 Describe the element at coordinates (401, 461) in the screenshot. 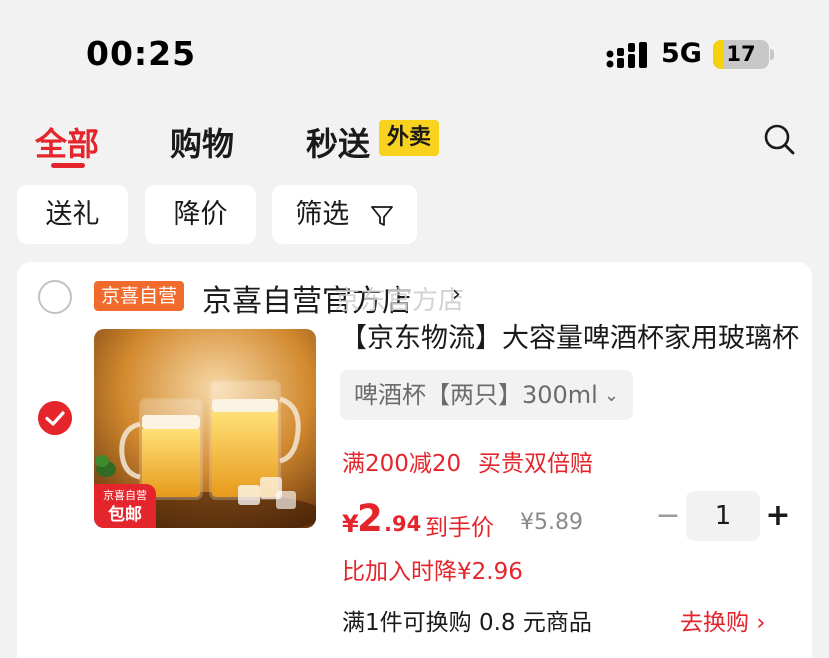

I see `promo-discount: 满200减20` at that location.